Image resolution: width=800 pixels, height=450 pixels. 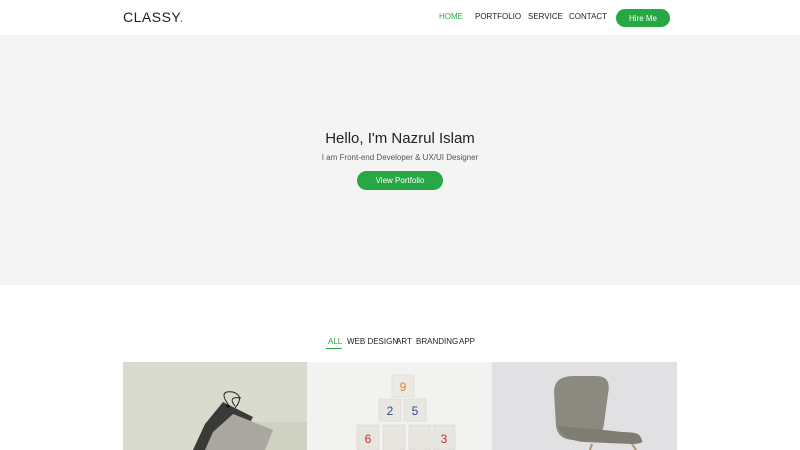 I want to click on nav-contact: CONTACT, so click(x=588, y=16).